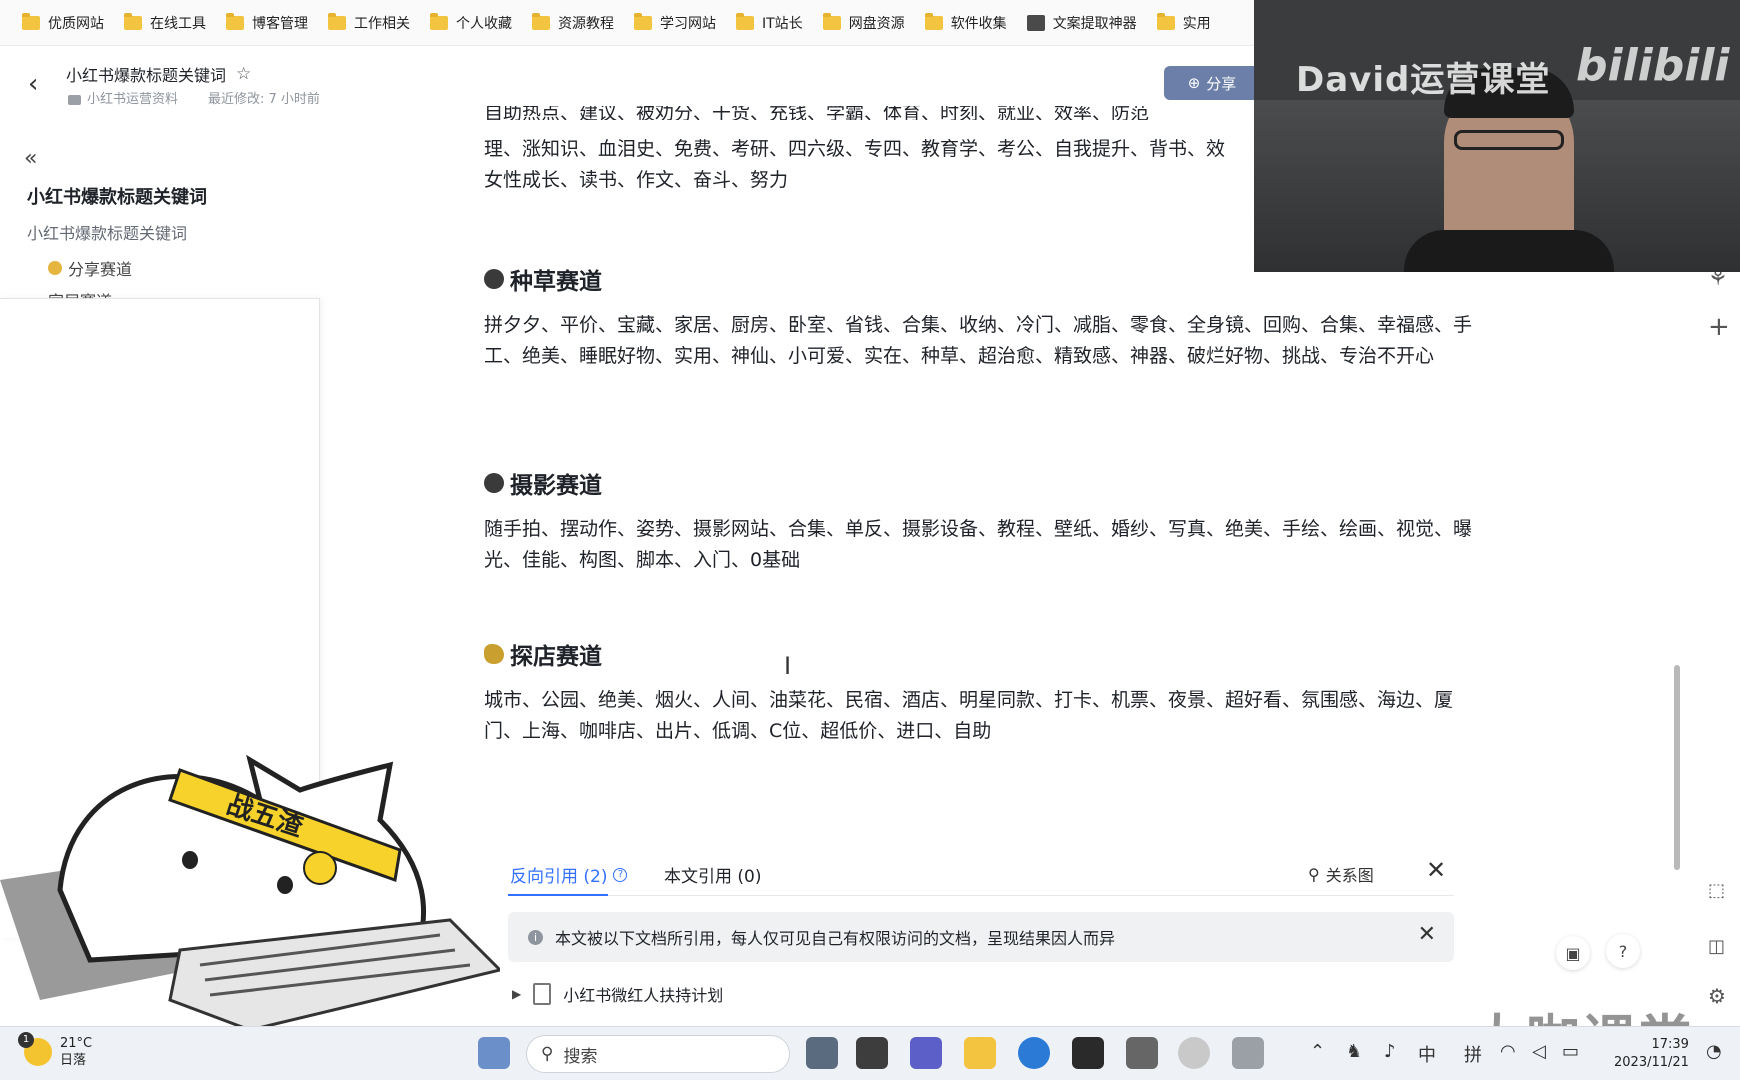 The width and height of the screenshot is (1740, 1080). Describe the element at coordinates (788, 666) in the screenshot. I see `text-cursor-icon: I` at that location.